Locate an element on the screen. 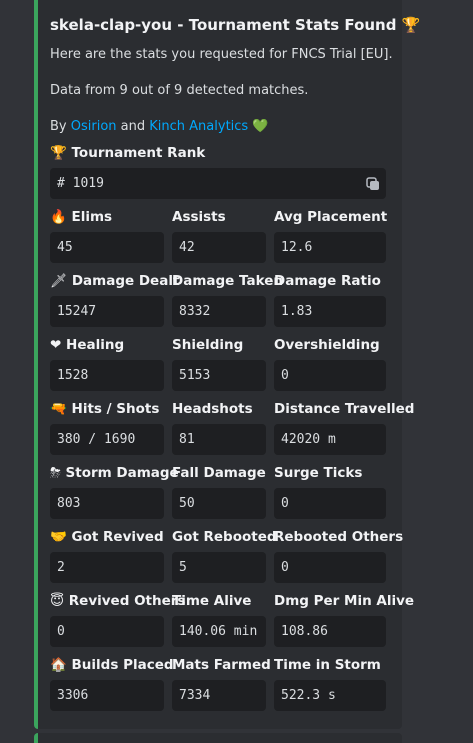 The width and height of the screenshot is (473, 743). avg-placement-label: Avg Placement is located at coordinates (330, 217).